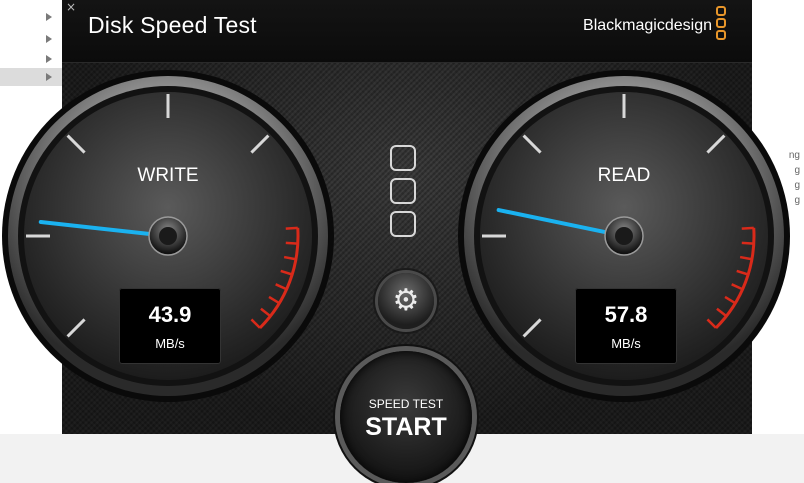 This screenshot has height=483, width=804. I want to click on brand-name: Blackmagicdesign, so click(647, 25).